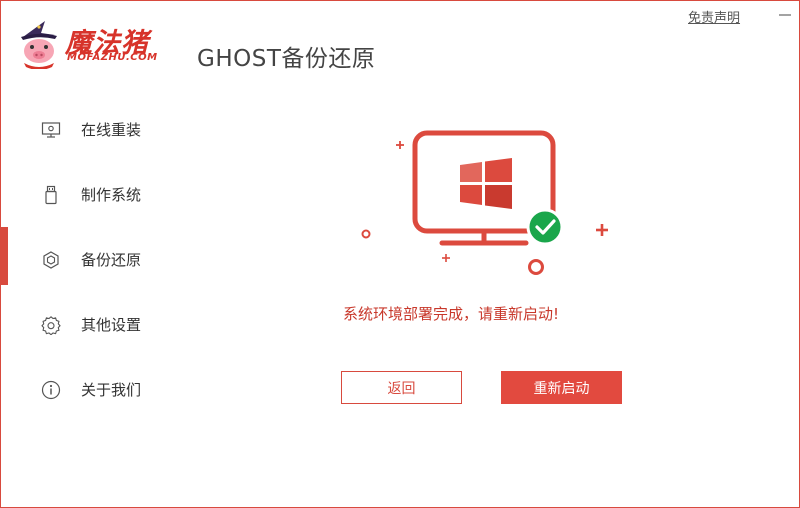 The width and height of the screenshot is (800, 508). Describe the element at coordinates (51, 260) in the screenshot. I see `cube-backup-icon` at that location.